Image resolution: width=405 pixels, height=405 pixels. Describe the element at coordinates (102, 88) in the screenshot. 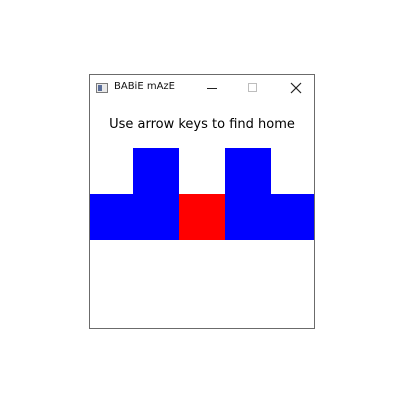

I see `app-window-icon` at that location.